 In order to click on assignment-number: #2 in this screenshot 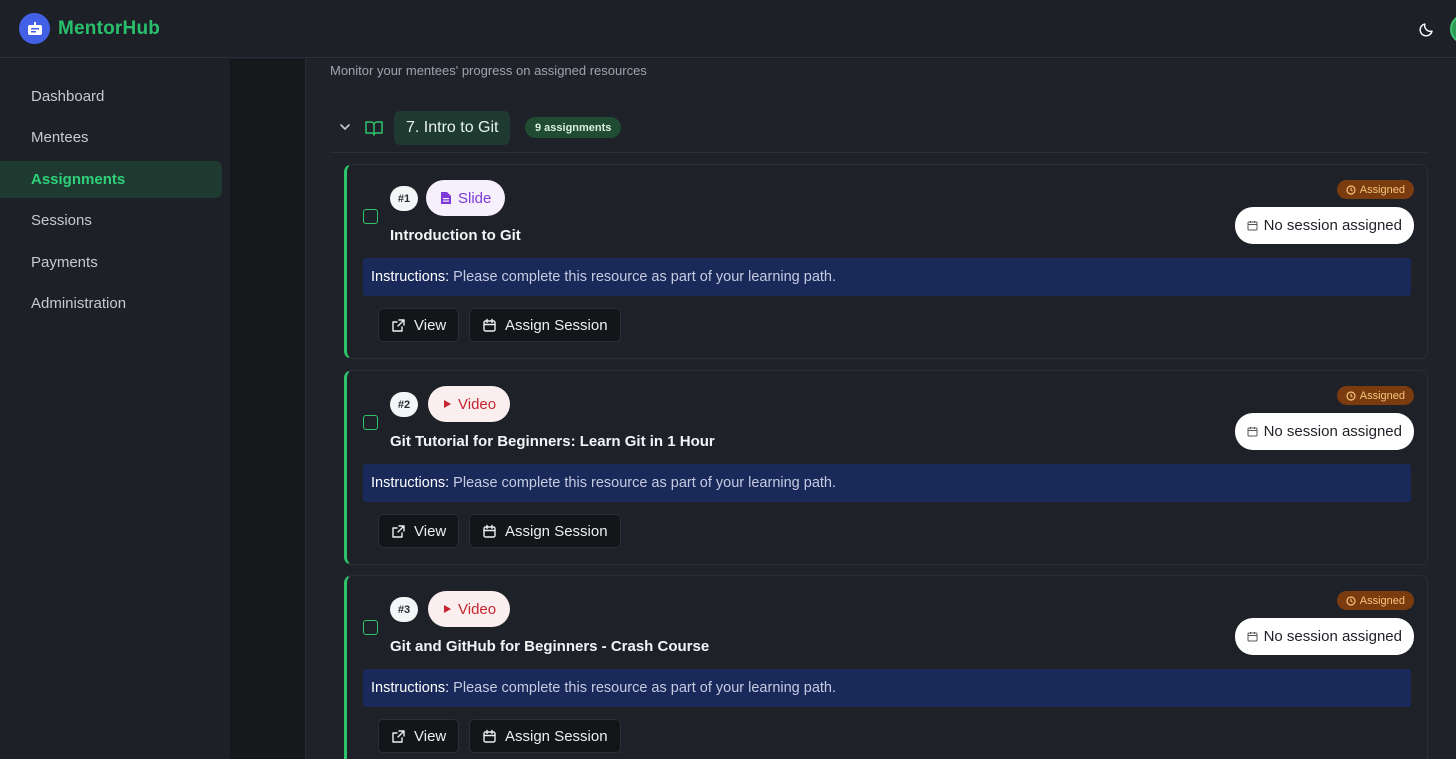, I will do `click(404, 404)`.